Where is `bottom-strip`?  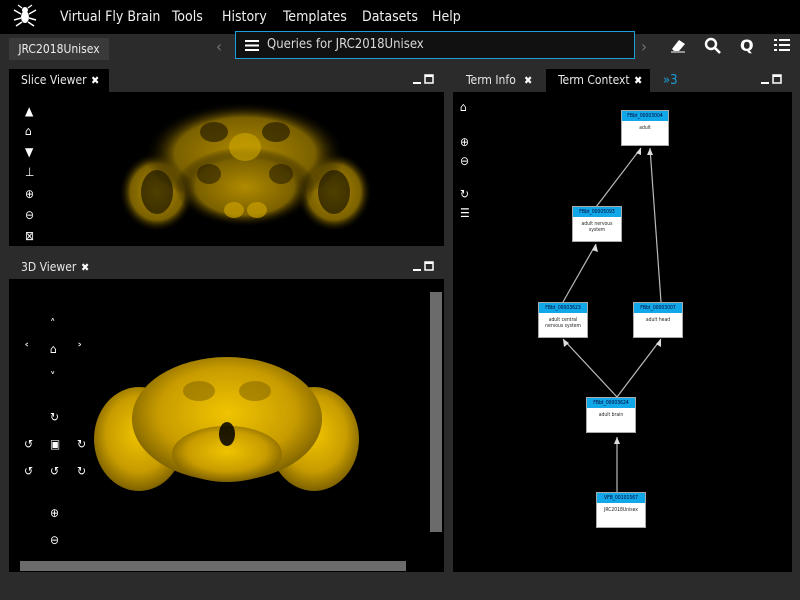 bottom-strip is located at coordinates (400, 587).